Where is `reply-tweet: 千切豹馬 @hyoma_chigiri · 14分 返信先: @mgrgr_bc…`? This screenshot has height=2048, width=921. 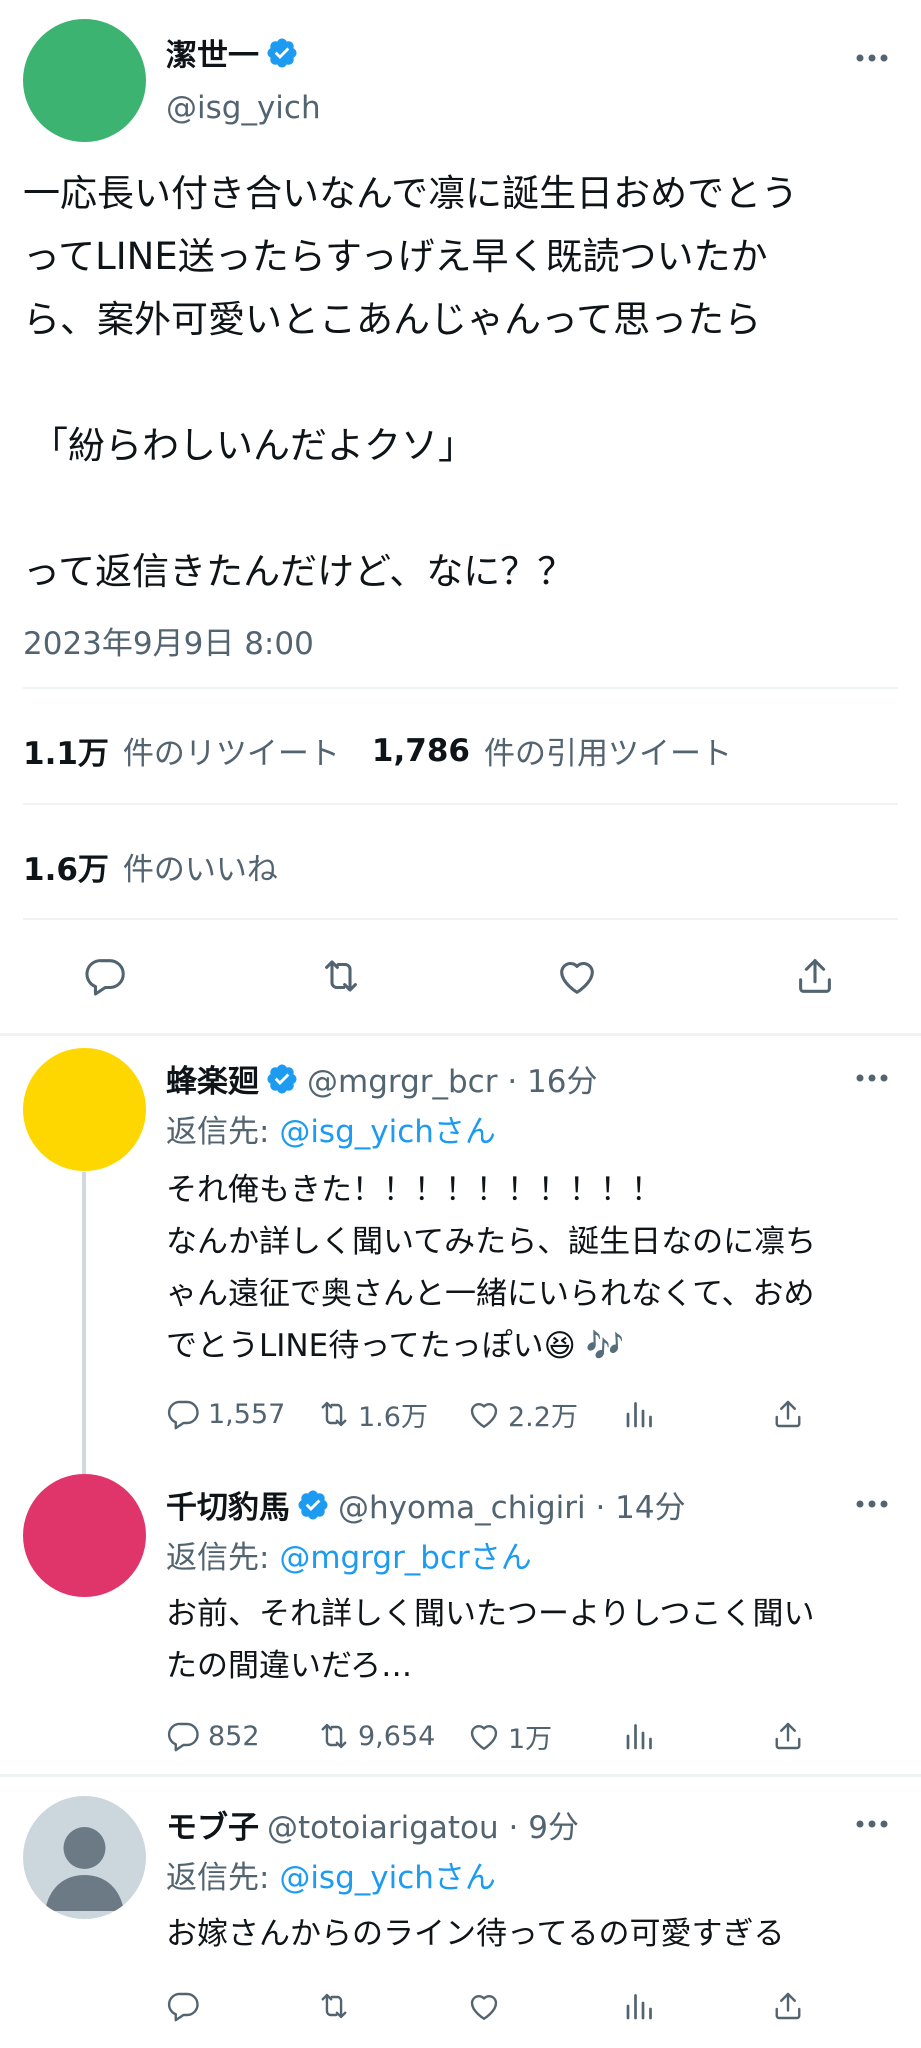 reply-tweet: 千切豹馬 @hyoma_chigiri · 14分 返信先: @mgrgr_bc… is located at coordinates (460, 1620).